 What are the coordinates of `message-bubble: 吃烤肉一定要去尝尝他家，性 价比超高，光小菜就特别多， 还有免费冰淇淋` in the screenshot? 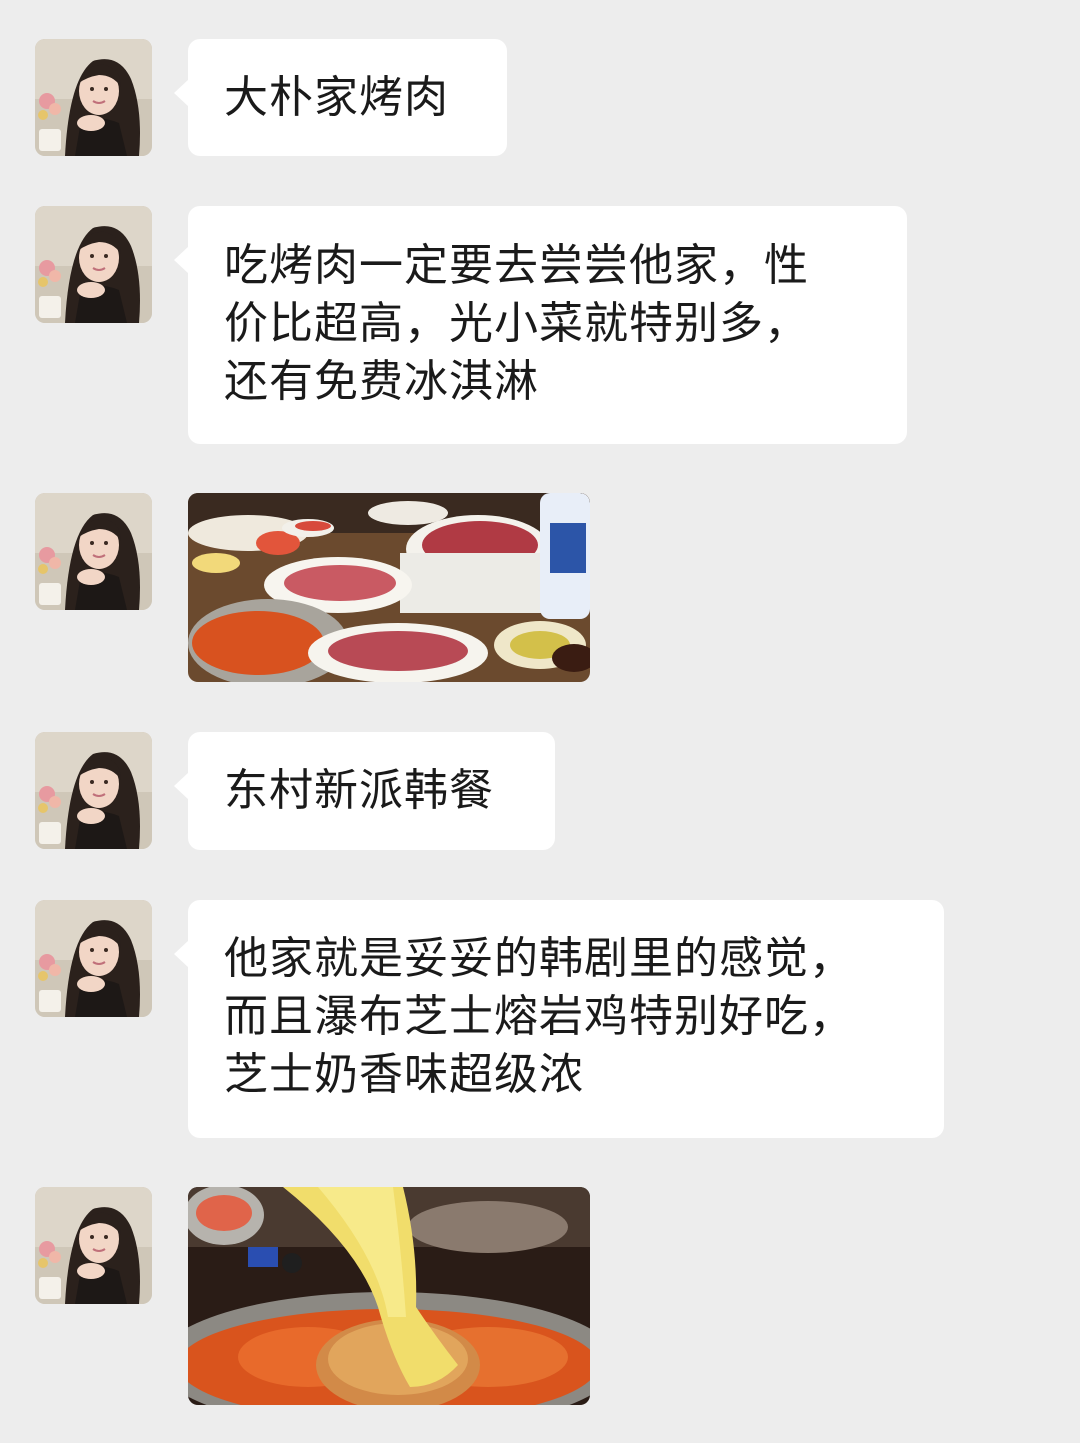 It's located at (540, 325).